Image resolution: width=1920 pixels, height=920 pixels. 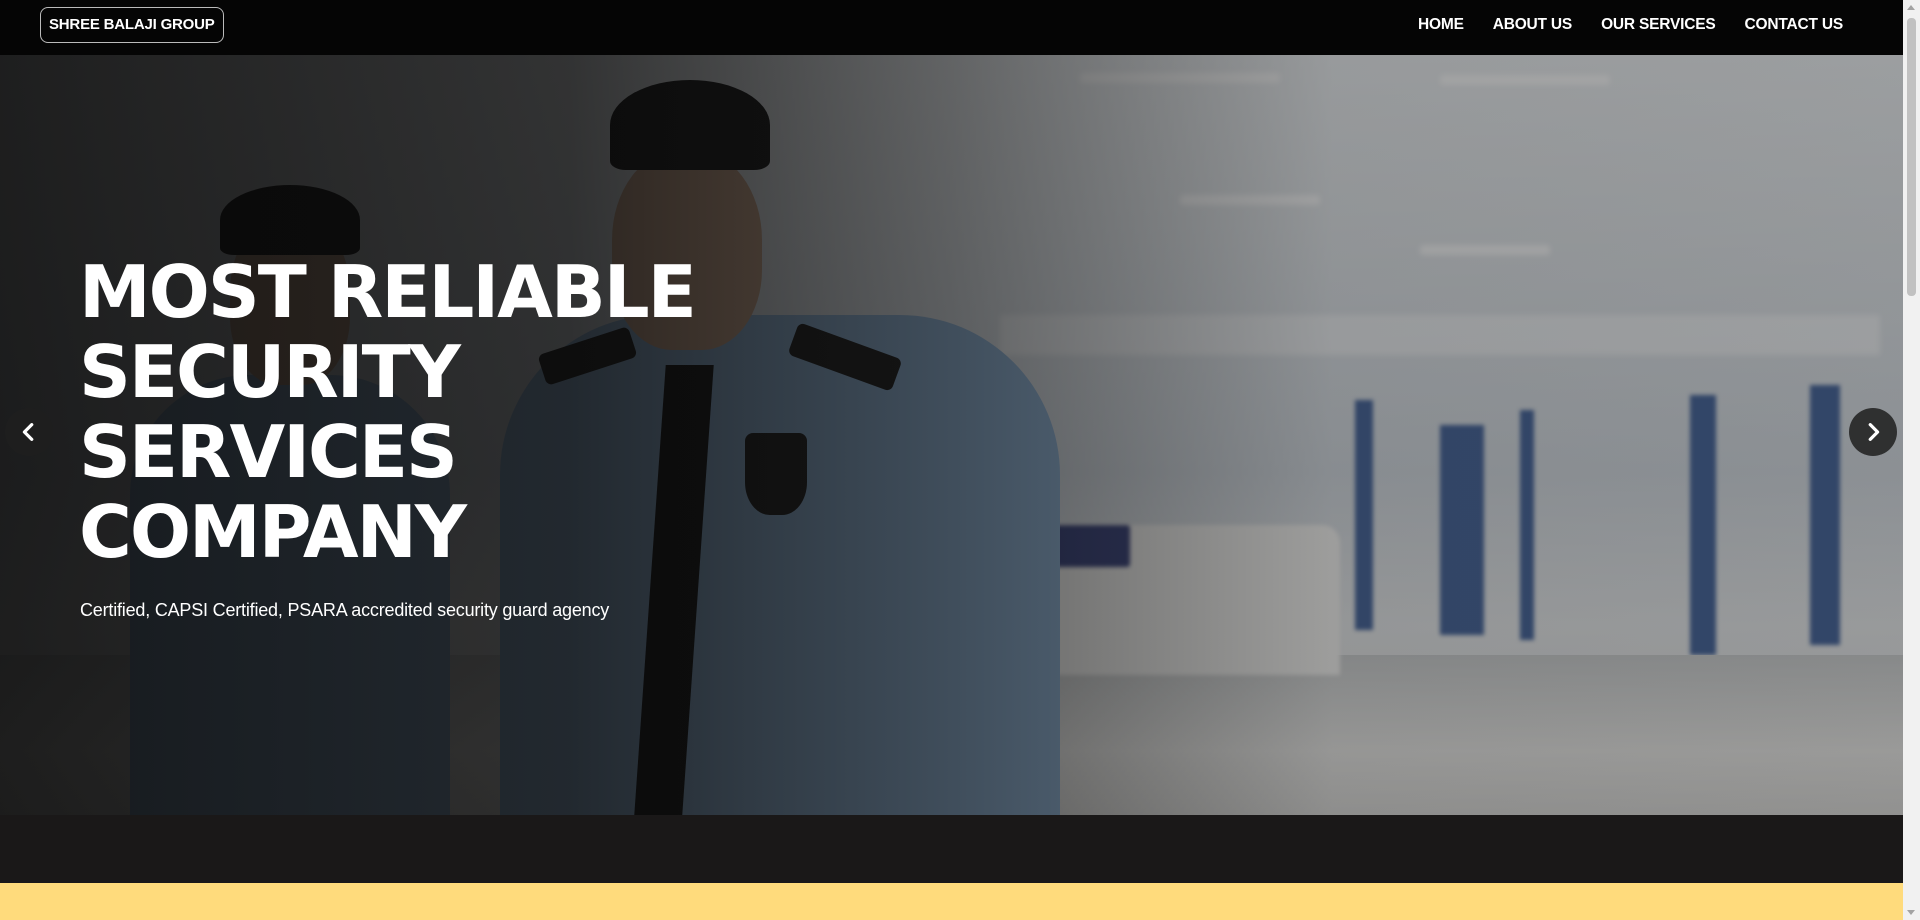 What do you see at coordinates (951, 849) in the screenshot?
I see `section-divider-dark` at bounding box center [951, 849].